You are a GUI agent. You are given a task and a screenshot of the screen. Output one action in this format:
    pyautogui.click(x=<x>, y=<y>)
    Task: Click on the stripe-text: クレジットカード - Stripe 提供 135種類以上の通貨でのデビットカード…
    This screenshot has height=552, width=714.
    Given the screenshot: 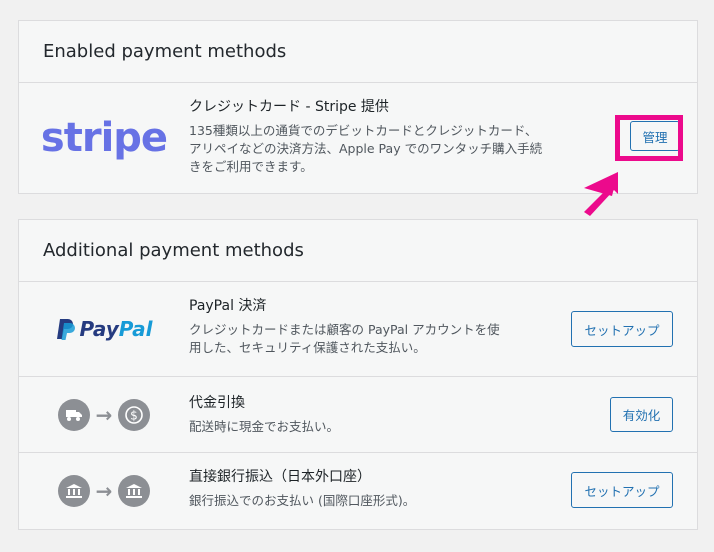 What is the action you would take?
    pyautogui.click(x=374, y=136)
    